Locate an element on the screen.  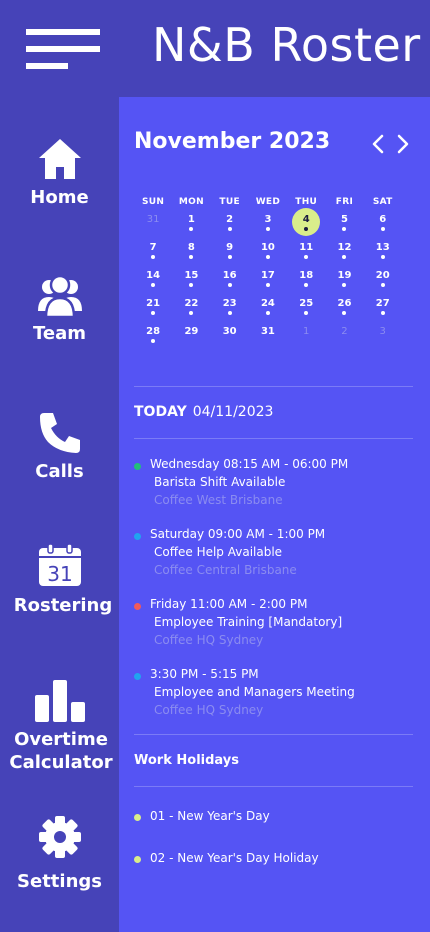
sidebar-item-label: Team is located at coordinates (59, 333).